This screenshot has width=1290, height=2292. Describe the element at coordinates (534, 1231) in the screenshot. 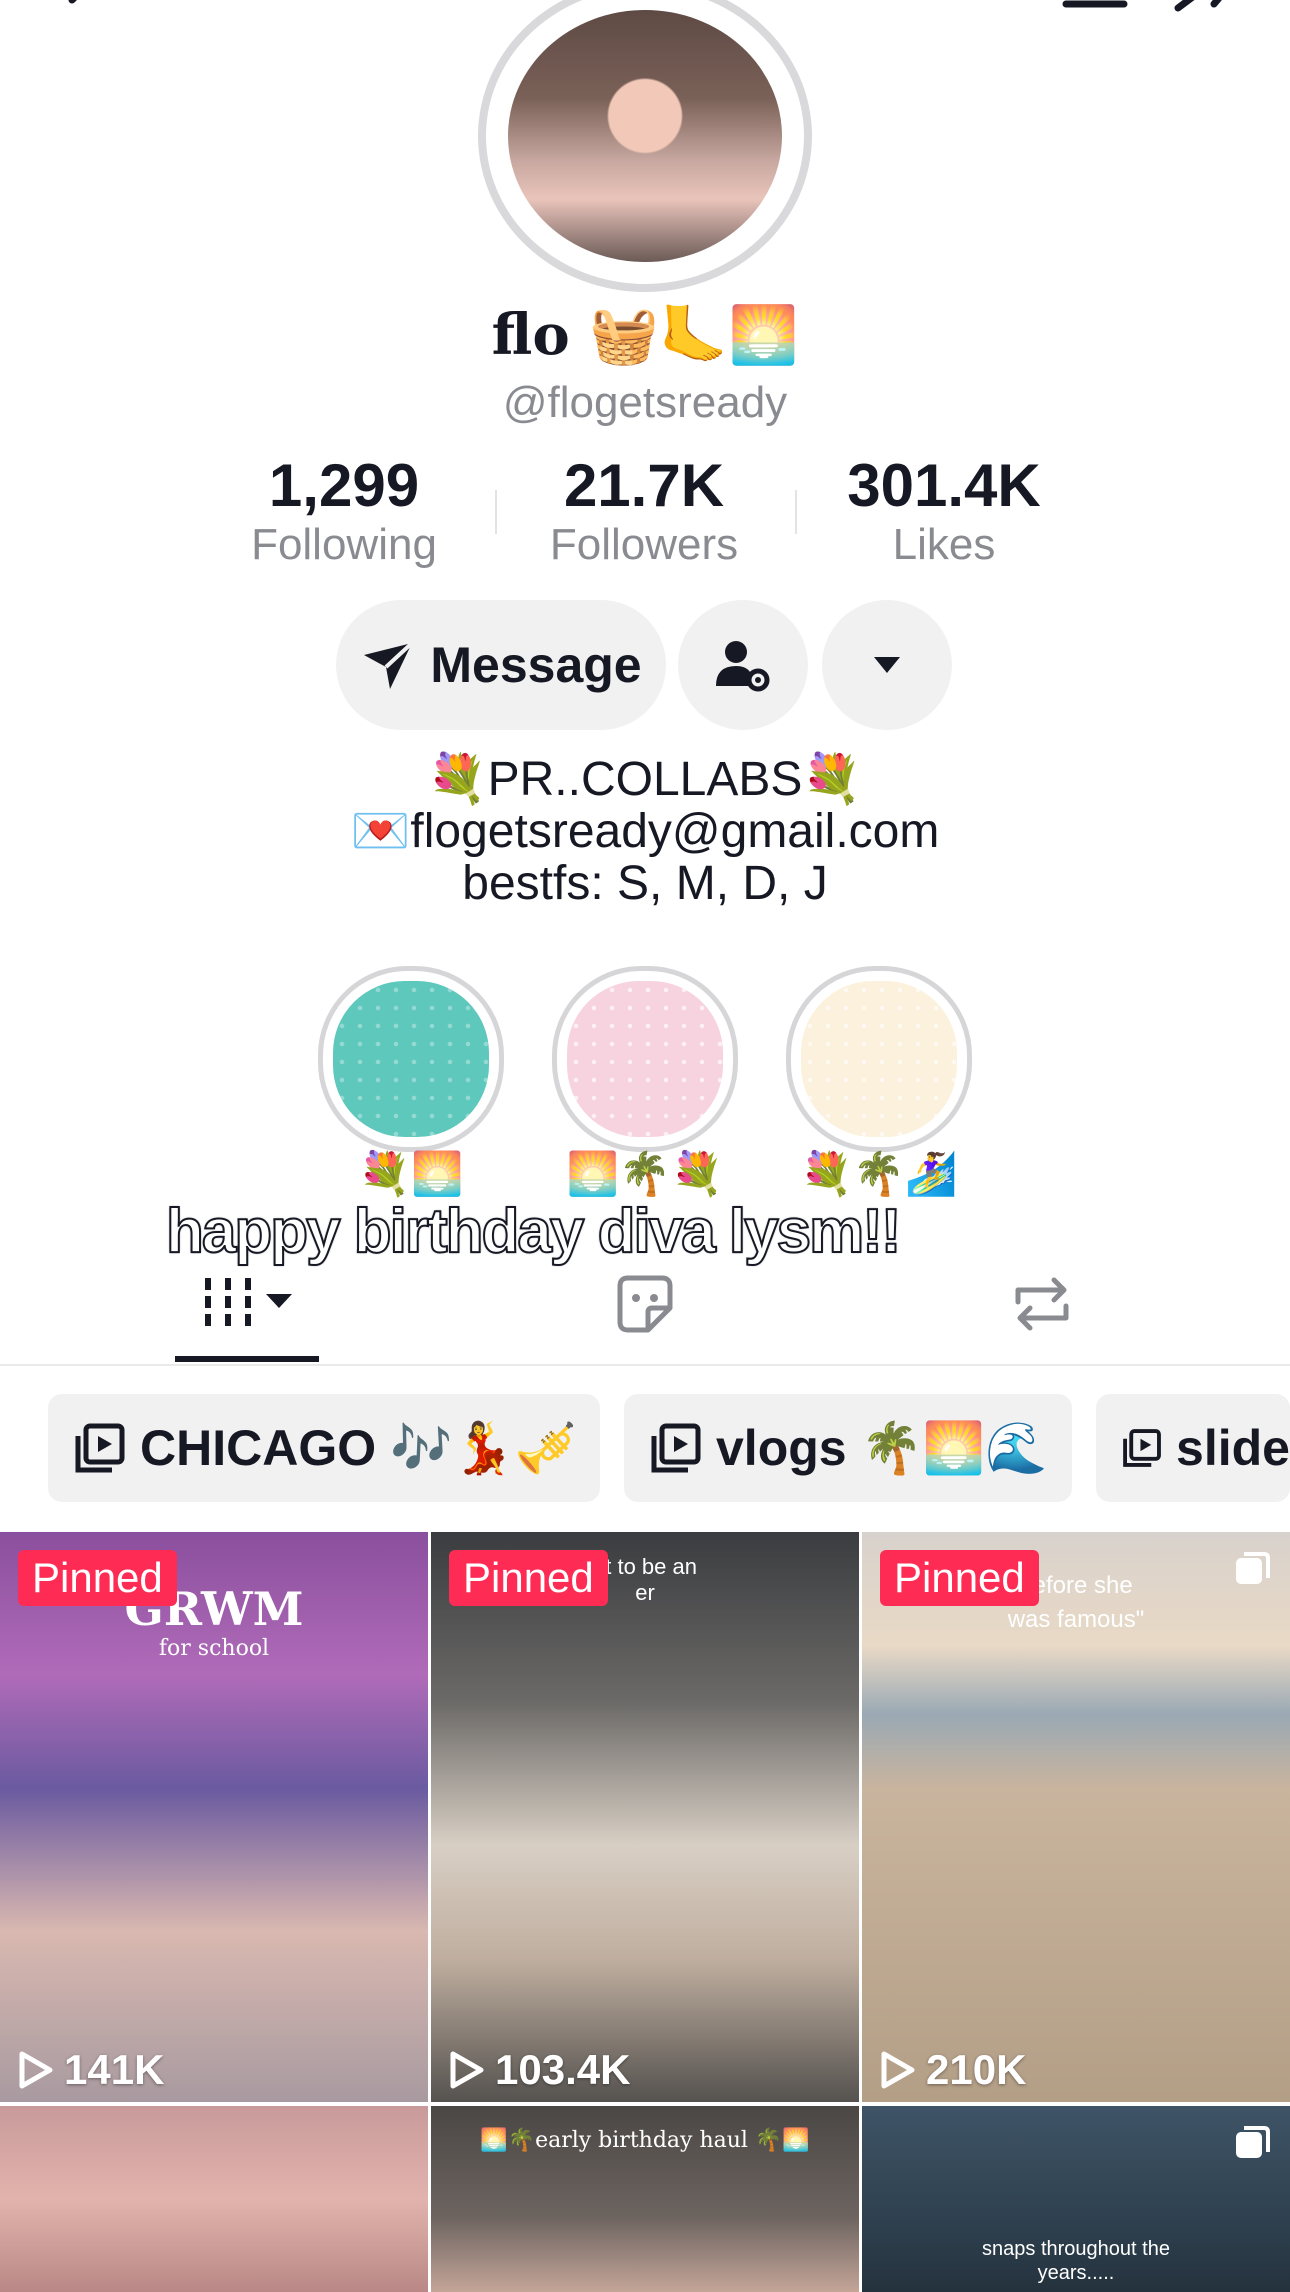

I see `caption-overlay: happy birthday diva lysm!!` at that location.